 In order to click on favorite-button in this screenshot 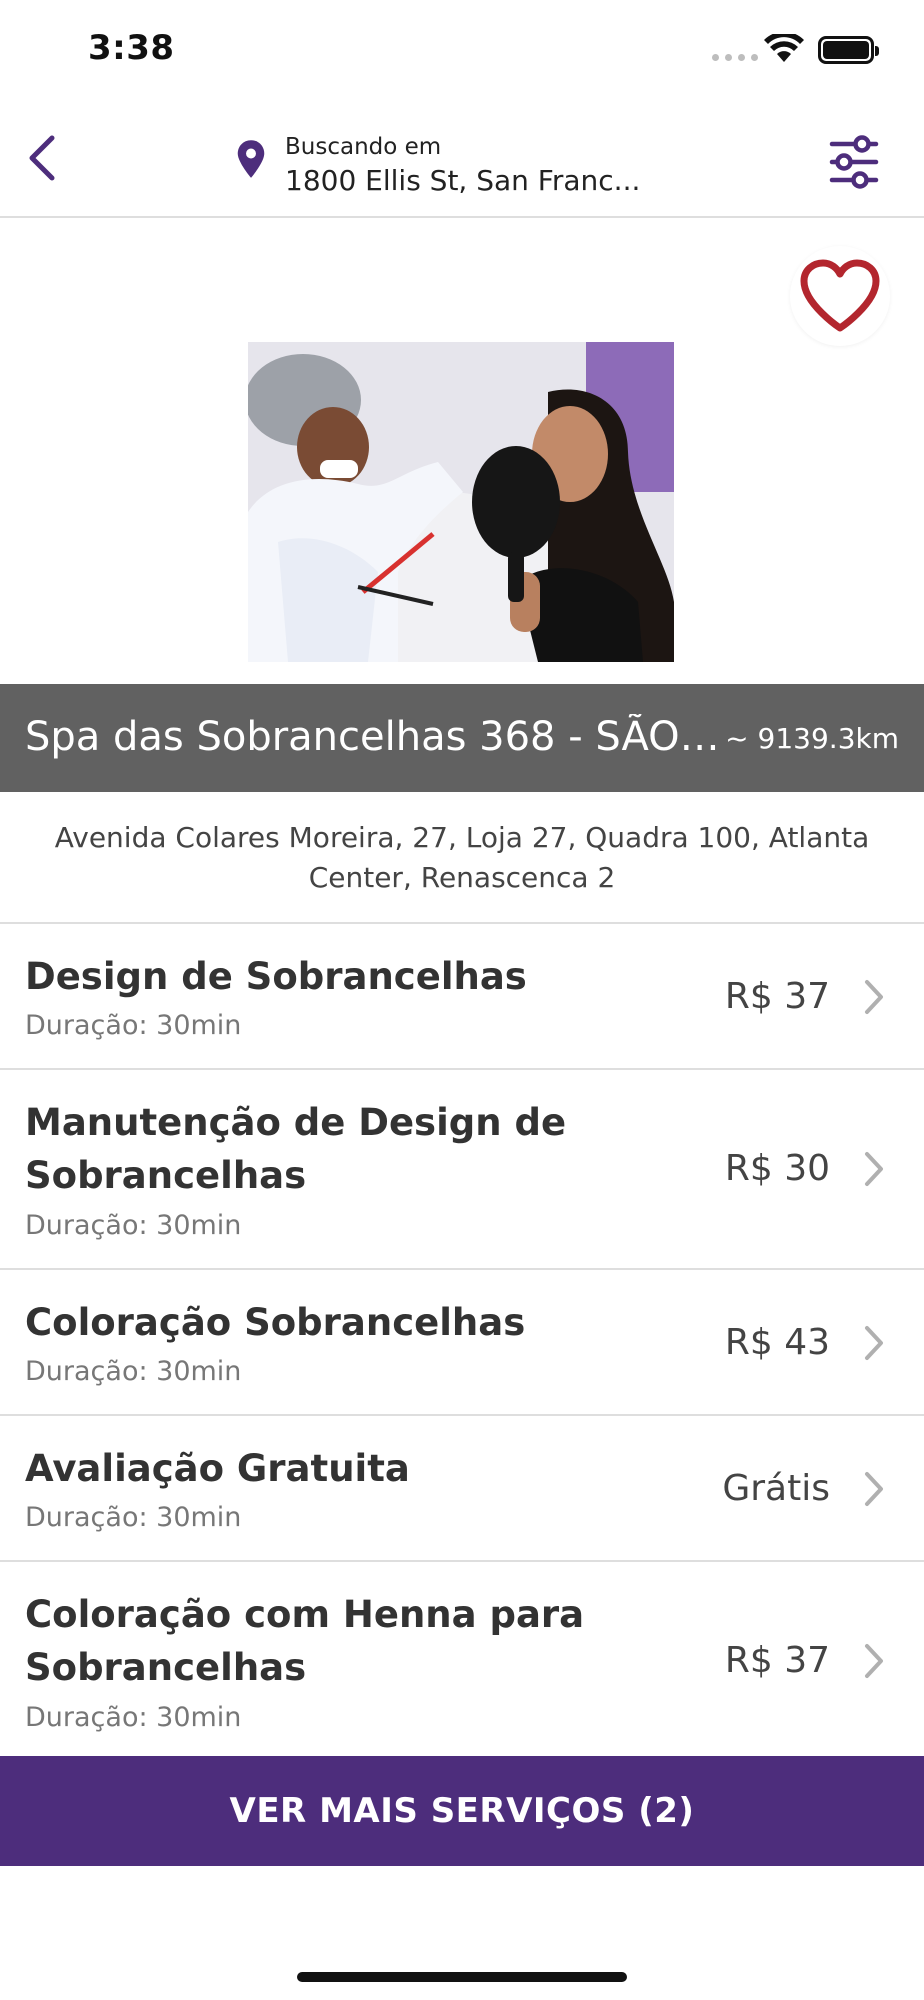, I will do `click(840, 296)`.